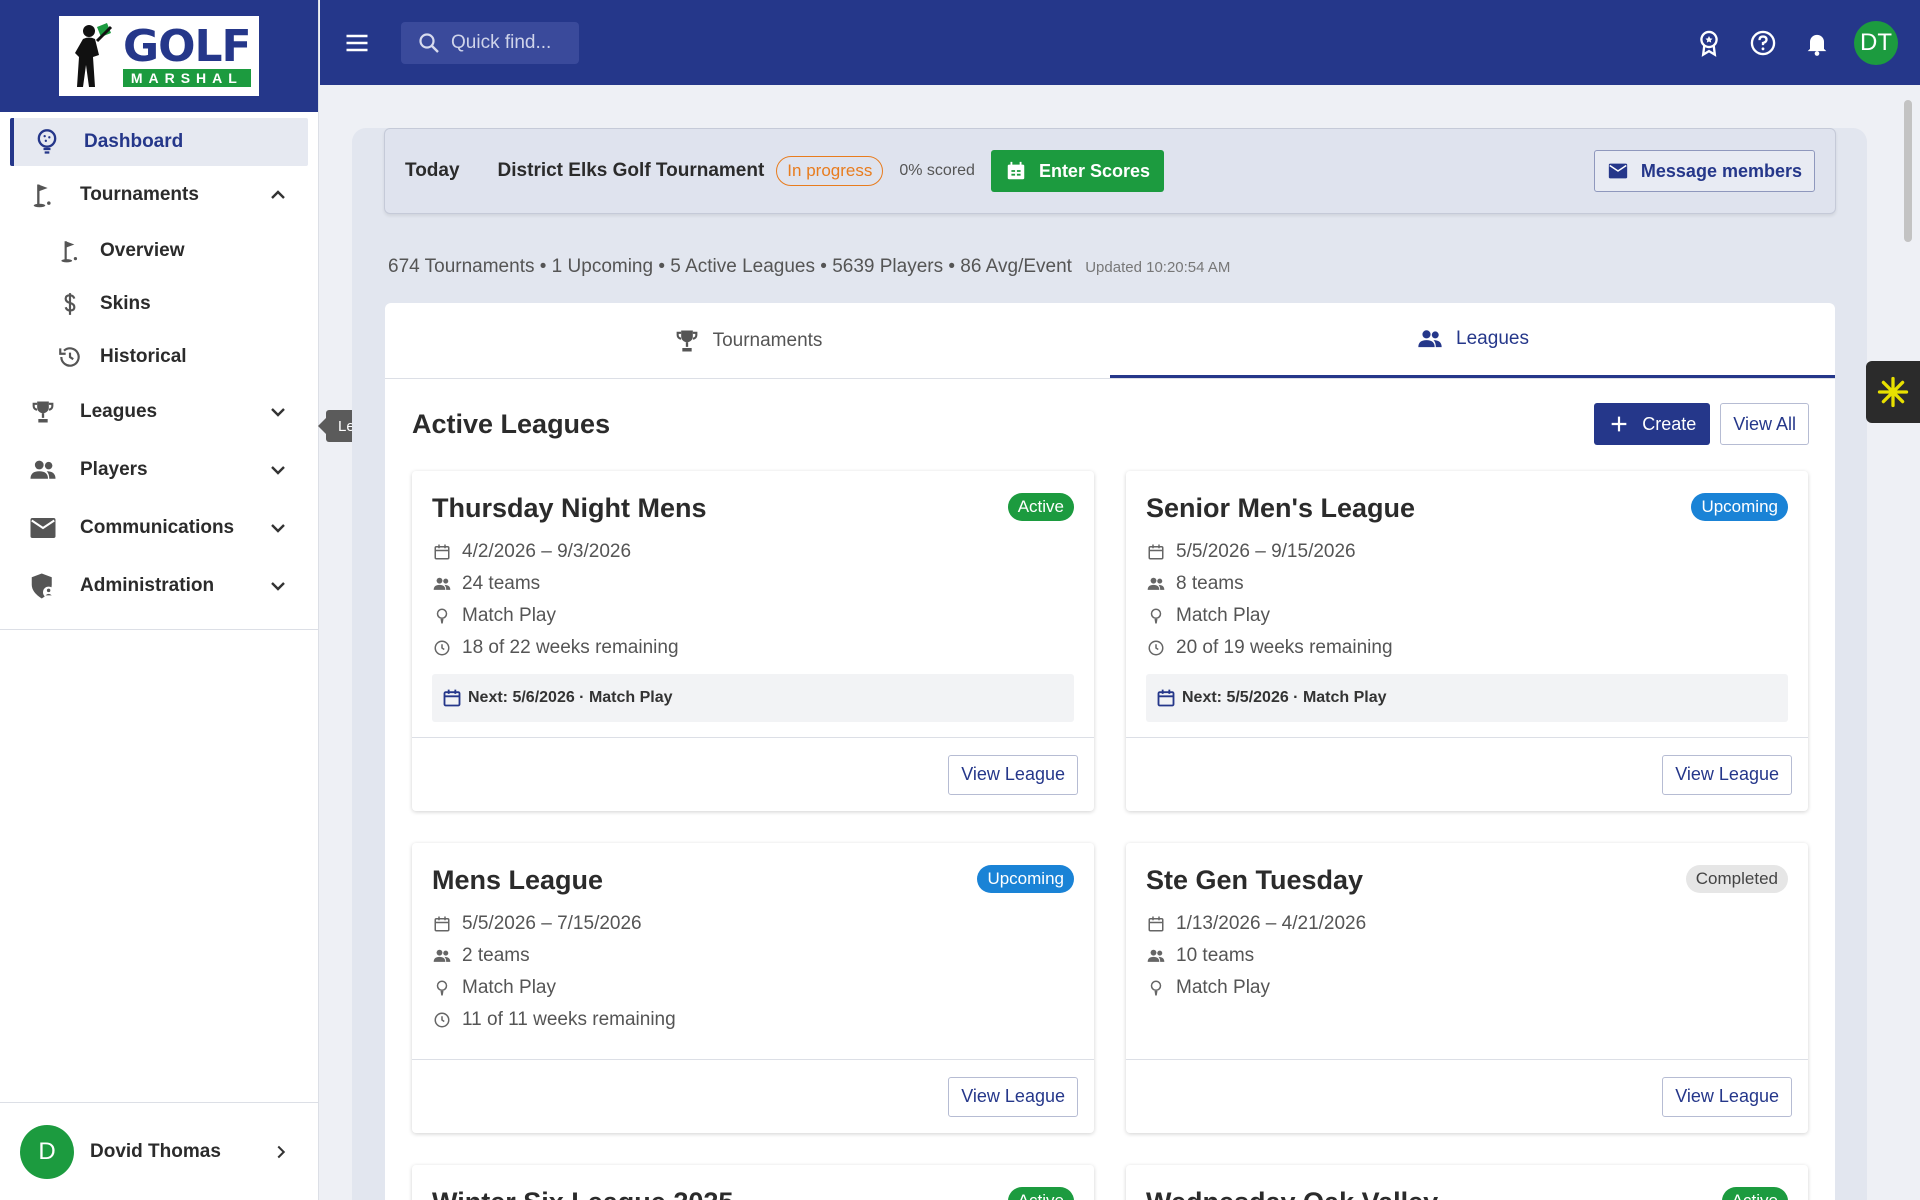  Describe the element at coordinates (159, 1151) in the screenshot. I see `user-profile-footer: D Dovid Thomas` at that location.